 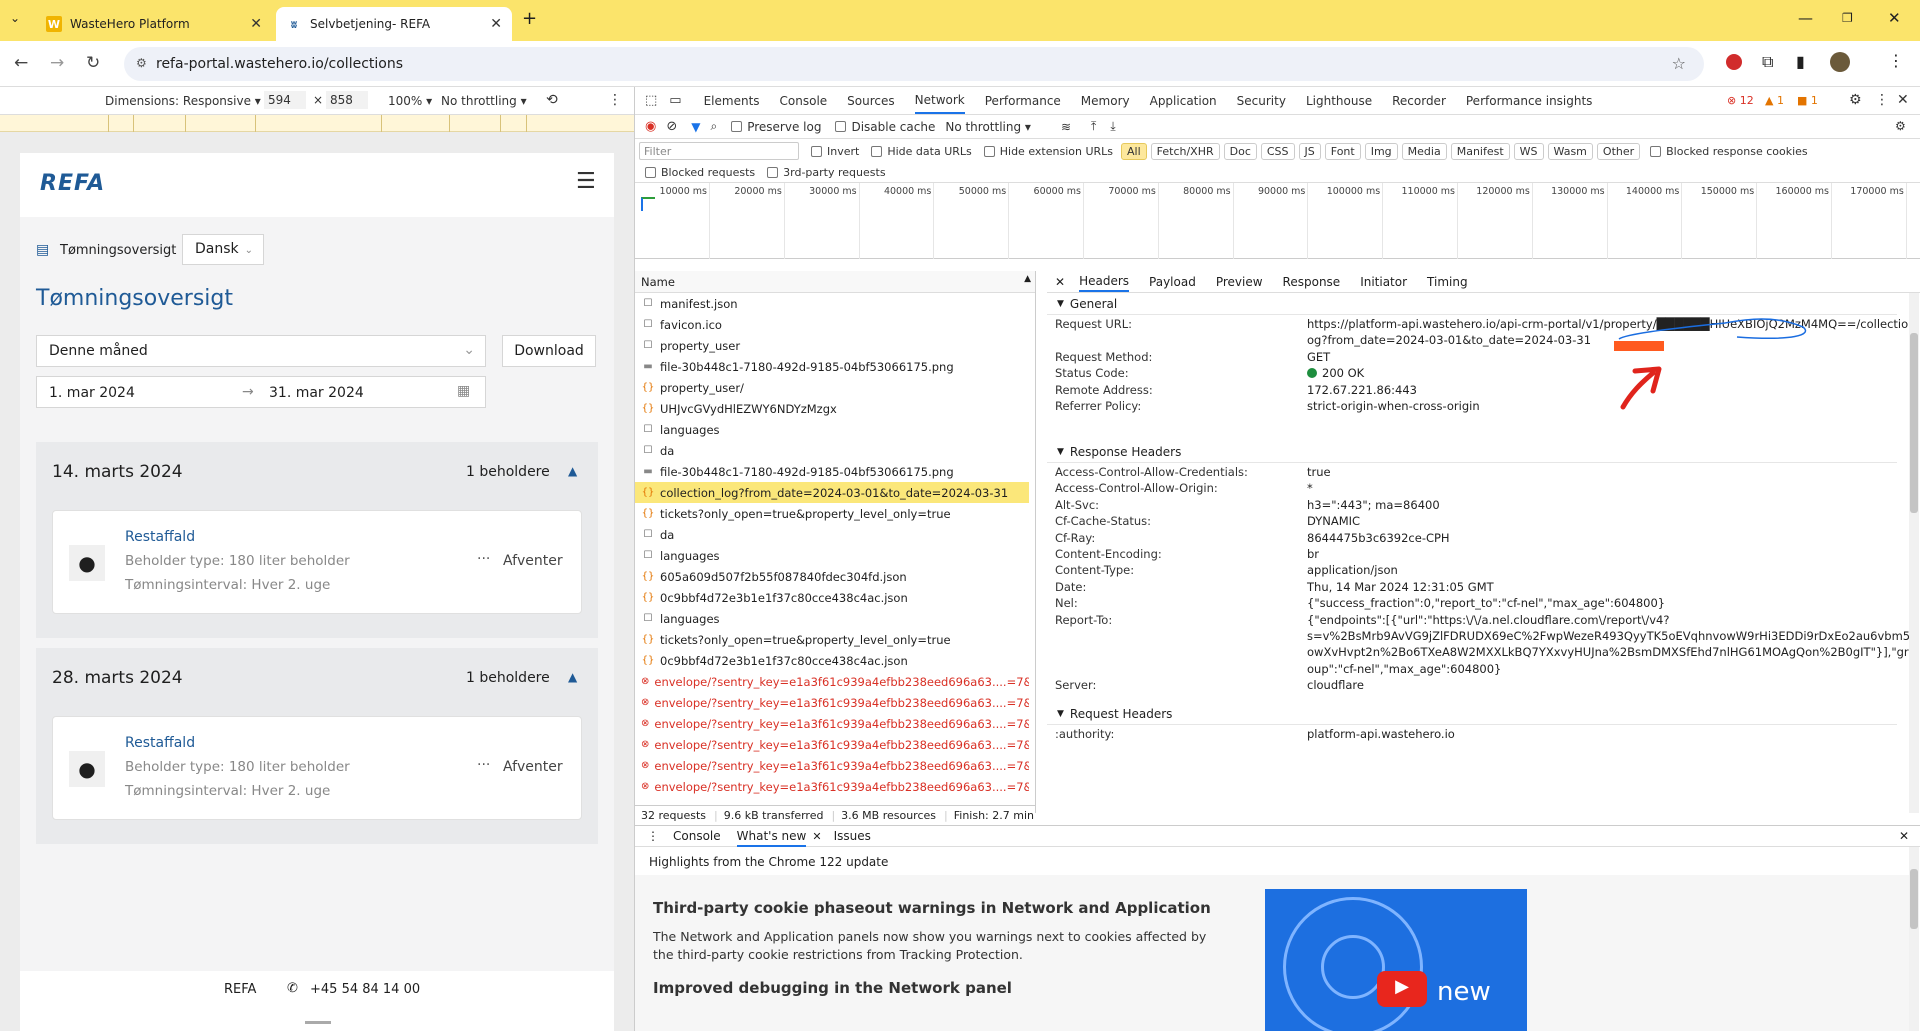 I want to click on header-value: DYNAMIC, so click(x=1333, y=521).